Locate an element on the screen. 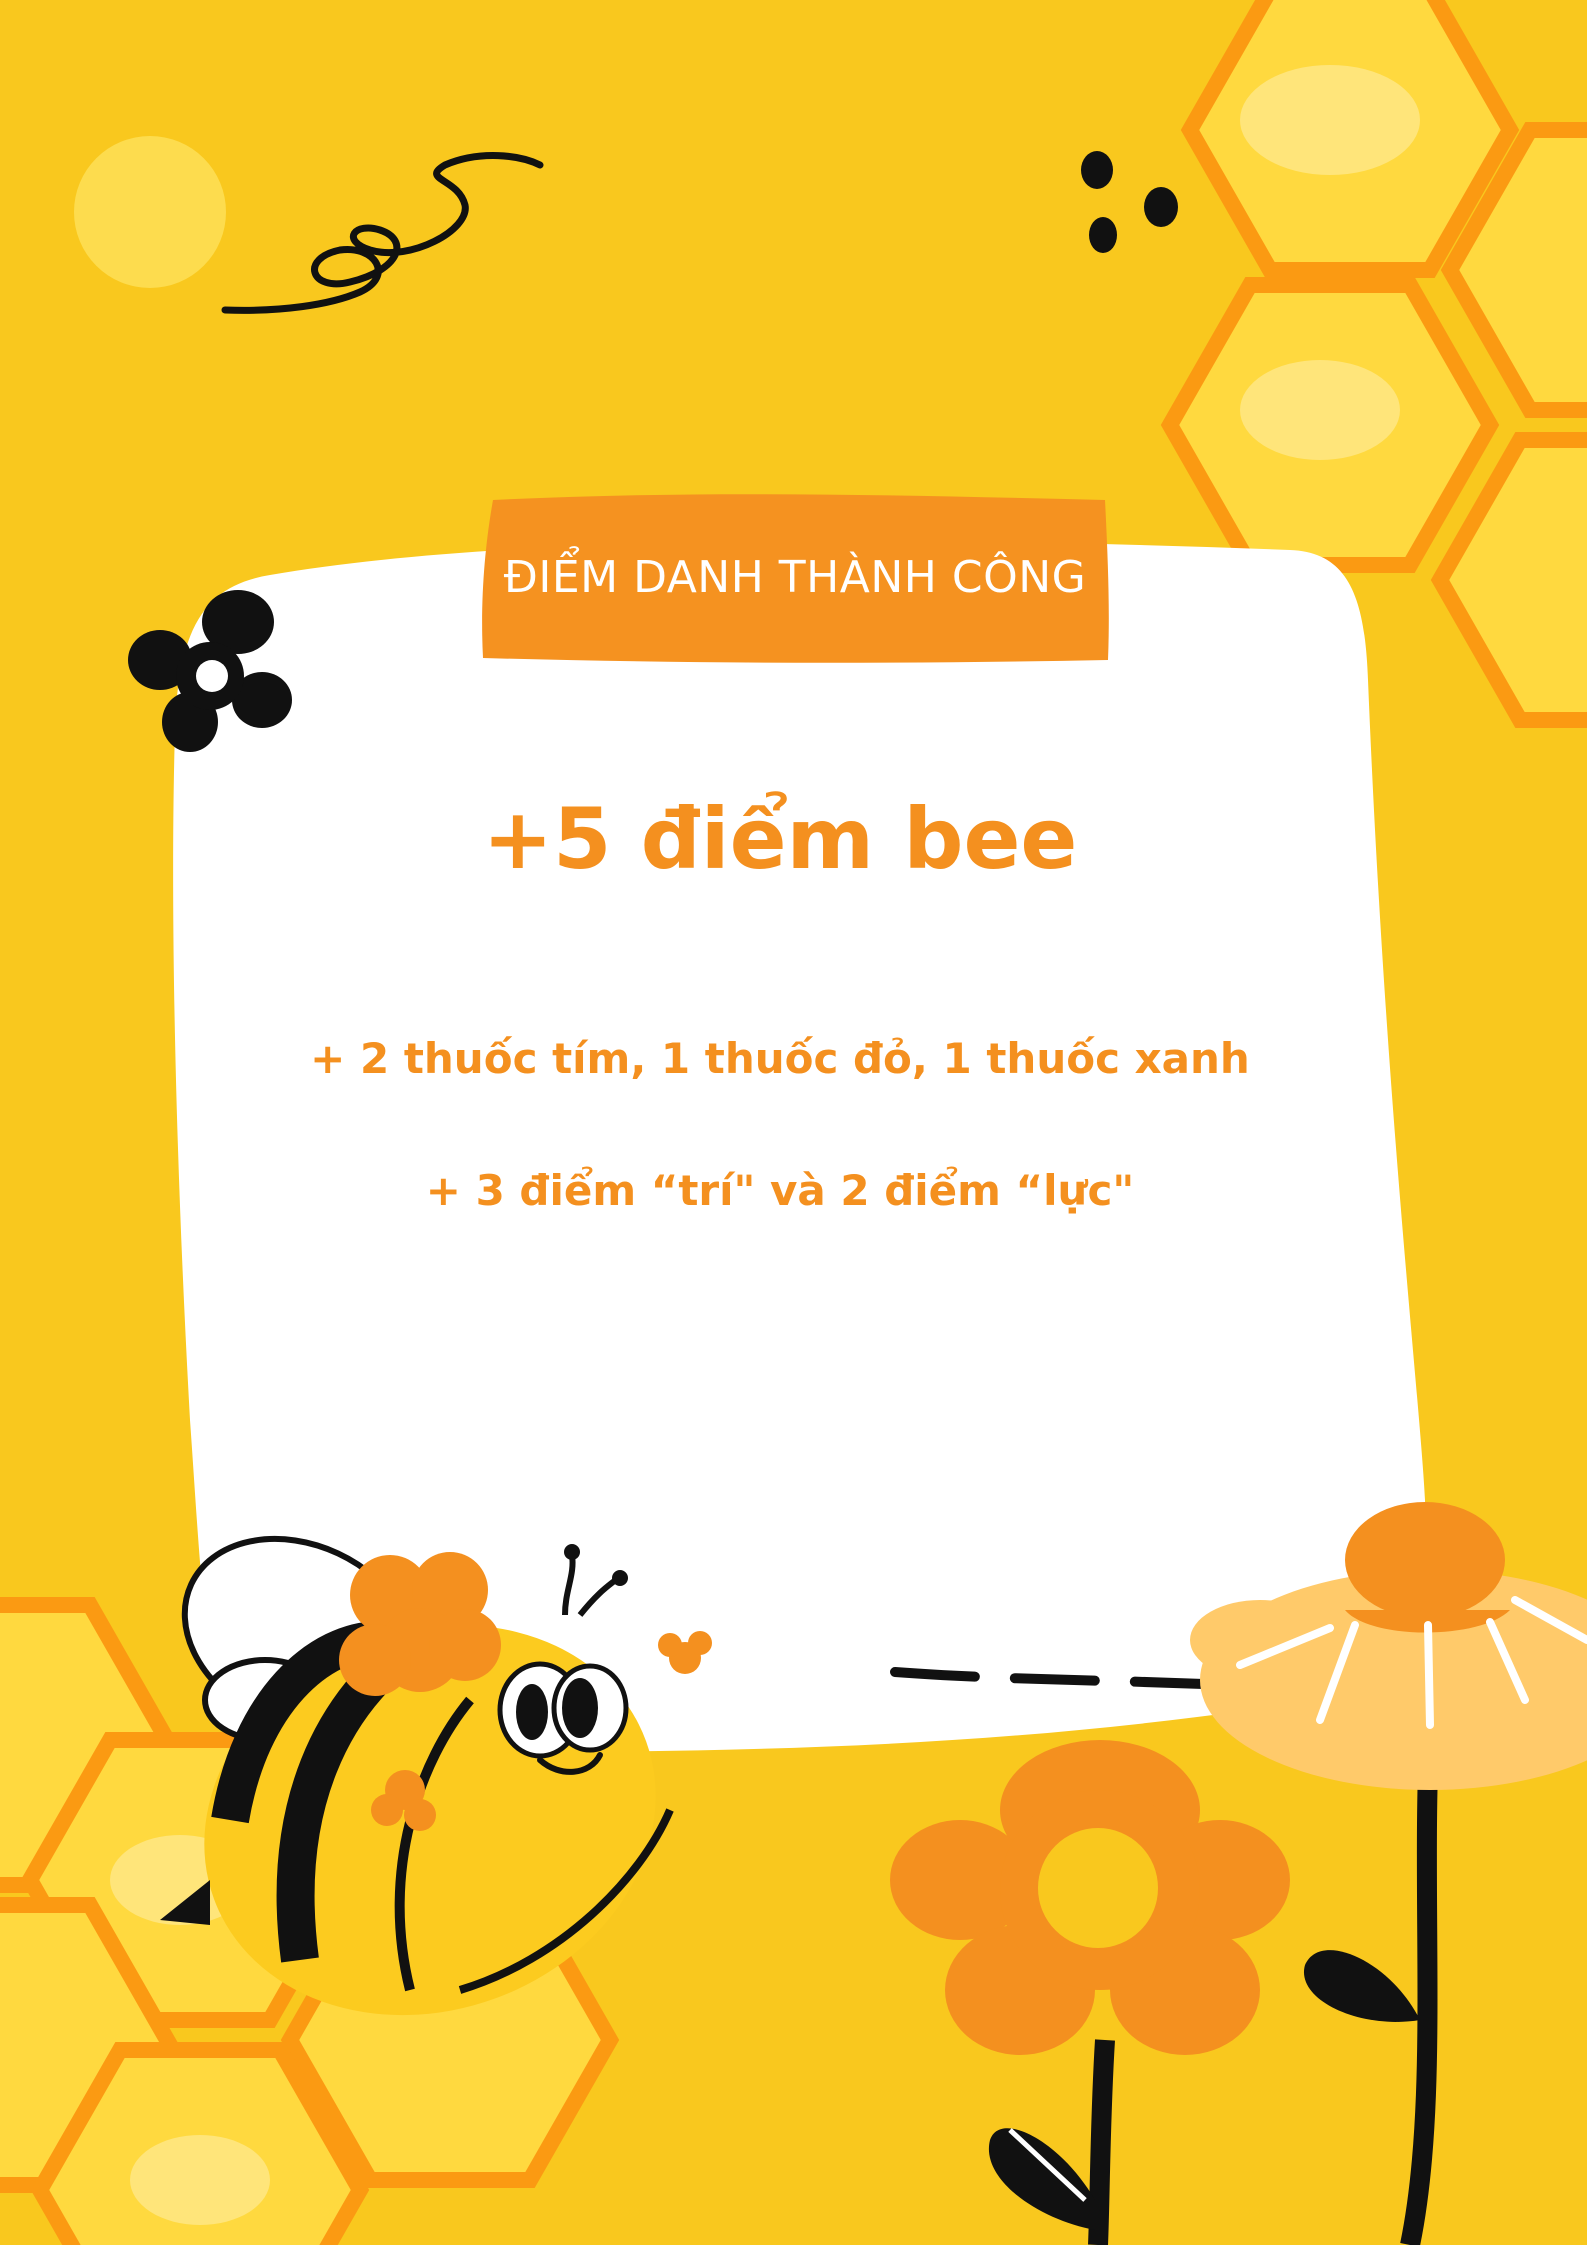 This screenshot has width=1587, height=2245. decor-circle is located at coordinates (150, 212).